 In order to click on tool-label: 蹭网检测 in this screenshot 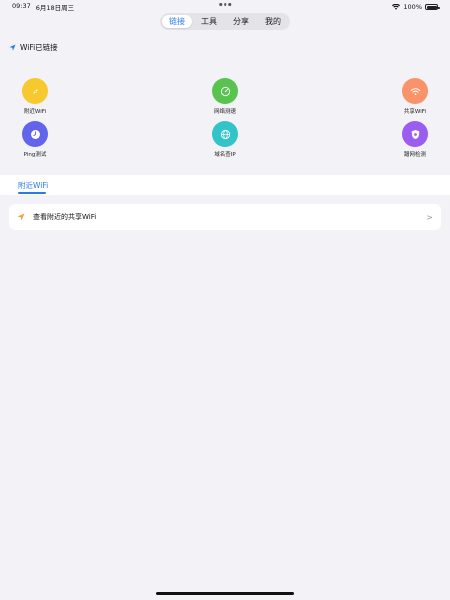, I will do `click(414, 155)`.